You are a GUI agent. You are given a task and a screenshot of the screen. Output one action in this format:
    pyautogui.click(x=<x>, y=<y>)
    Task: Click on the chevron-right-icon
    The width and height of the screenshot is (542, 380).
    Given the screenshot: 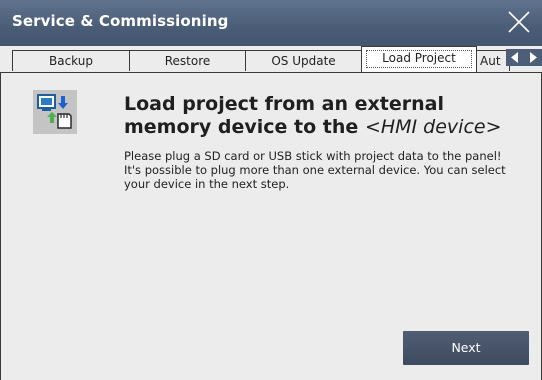 What is the action you would take?
    pyautogui.click(x=533, y=57)
    